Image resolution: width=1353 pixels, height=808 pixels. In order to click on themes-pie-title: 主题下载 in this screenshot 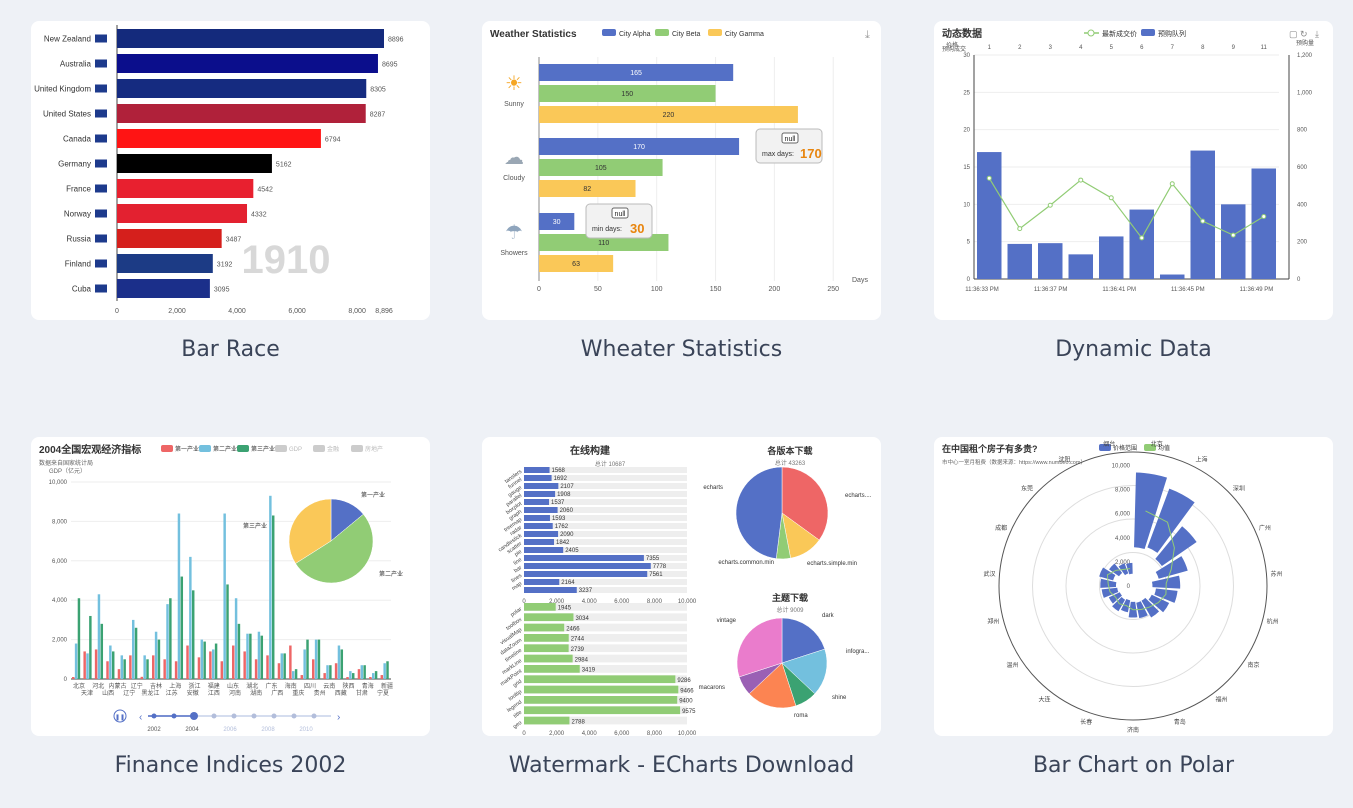, I will do `click(790, 597)`.